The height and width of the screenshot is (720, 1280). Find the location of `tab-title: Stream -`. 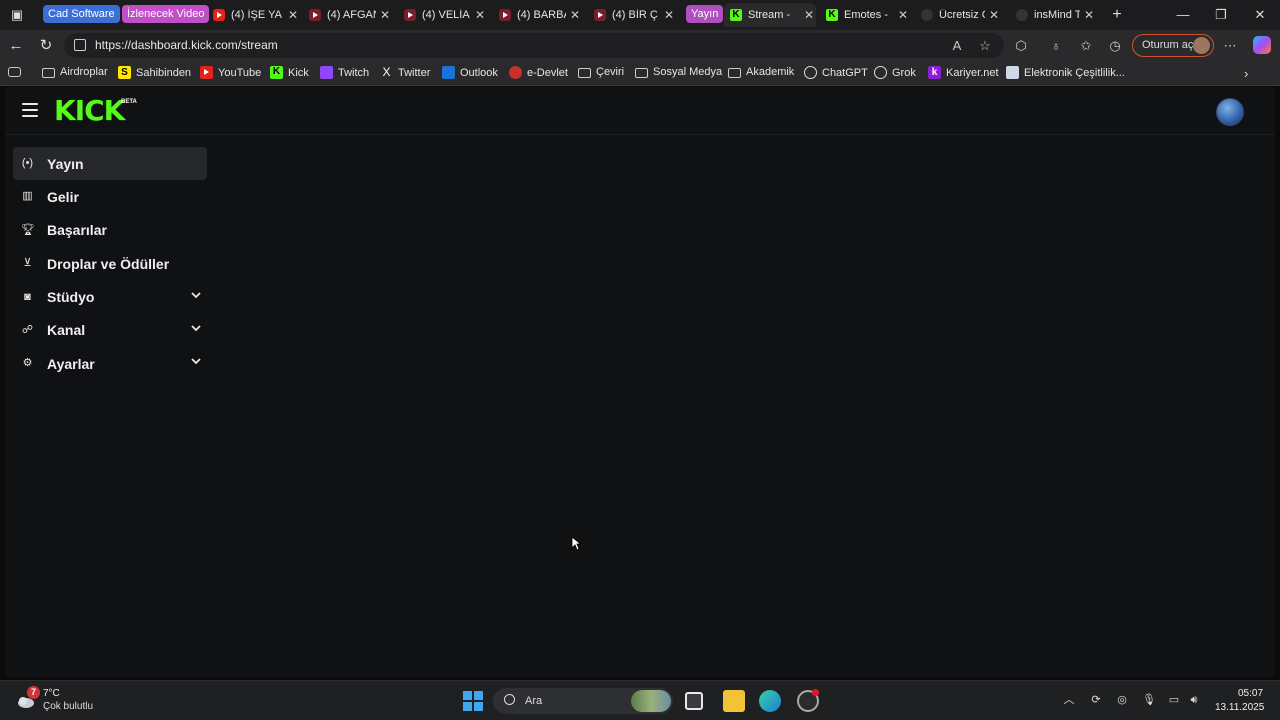

tab-title: Stream - is located at coordinates (769, 15).